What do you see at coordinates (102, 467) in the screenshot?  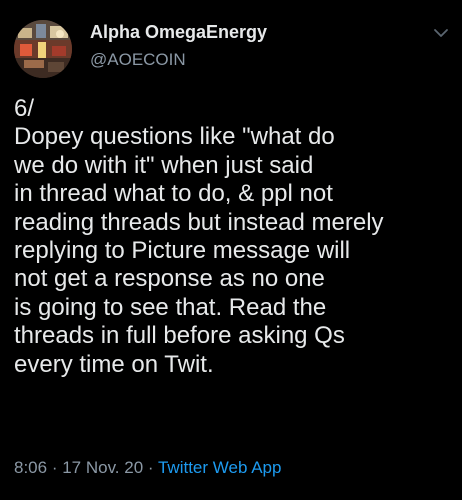 I see `tweet-date: 17 Nov. 20` at bounding box center [102, 467].